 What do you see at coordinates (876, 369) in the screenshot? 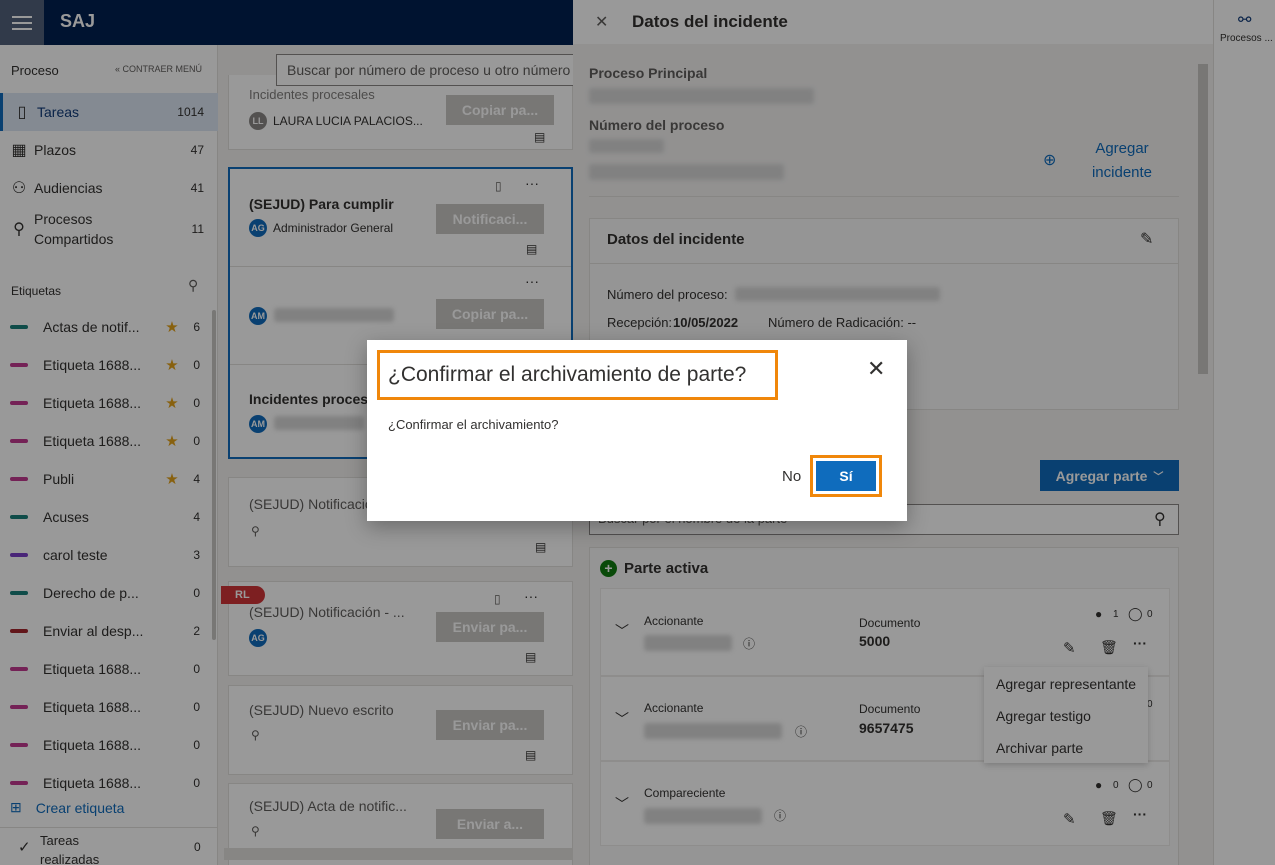
I see `close-icon: ✕` at bounding box center [876, 369].